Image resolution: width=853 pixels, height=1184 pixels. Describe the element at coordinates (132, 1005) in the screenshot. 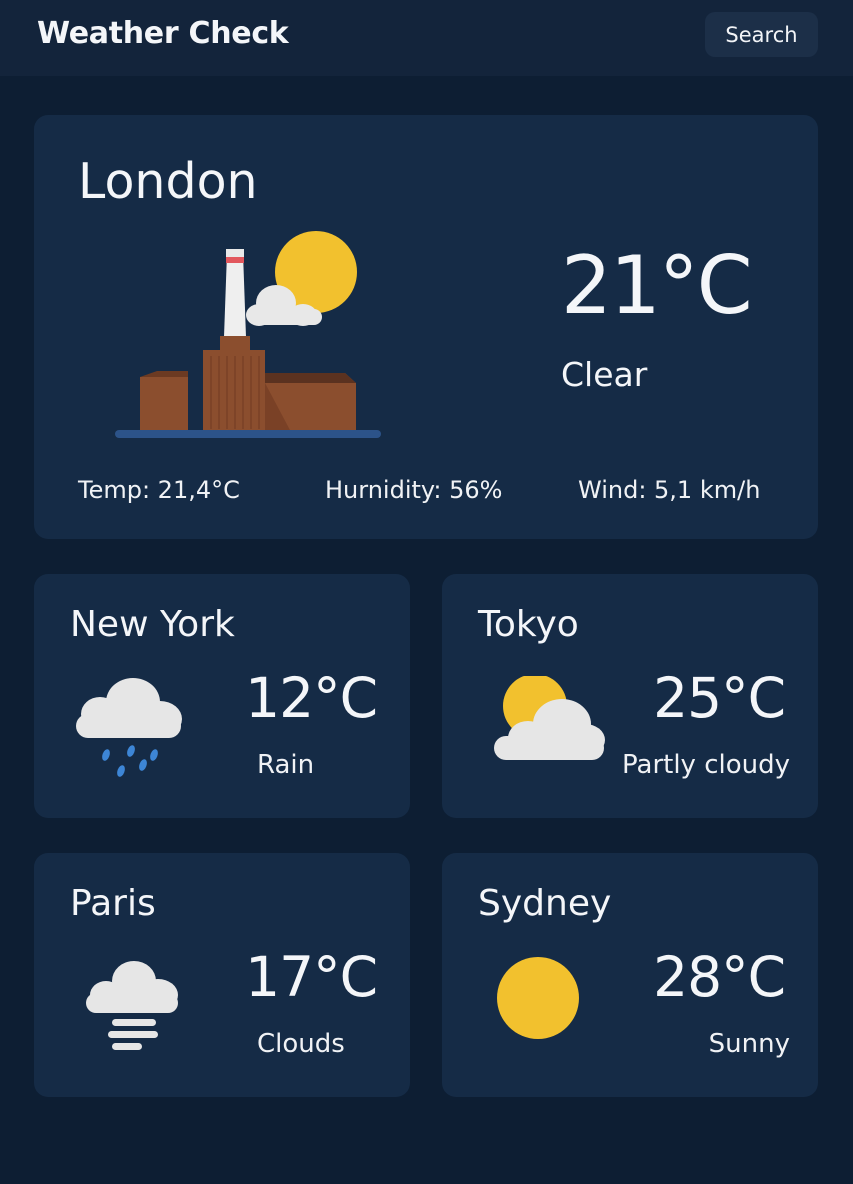

I see `cloud-fog-icon` at that location.